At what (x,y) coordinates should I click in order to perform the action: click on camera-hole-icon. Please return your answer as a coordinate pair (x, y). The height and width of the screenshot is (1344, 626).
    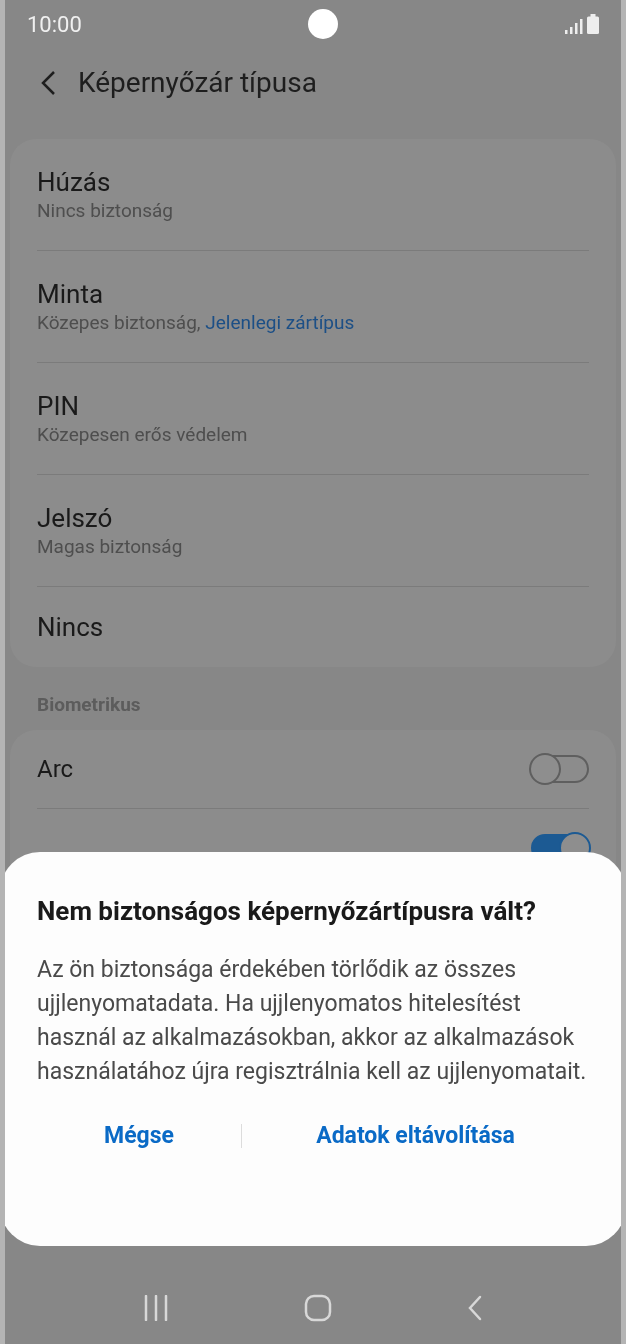
    Looking at the image, I should click on (323, 24).